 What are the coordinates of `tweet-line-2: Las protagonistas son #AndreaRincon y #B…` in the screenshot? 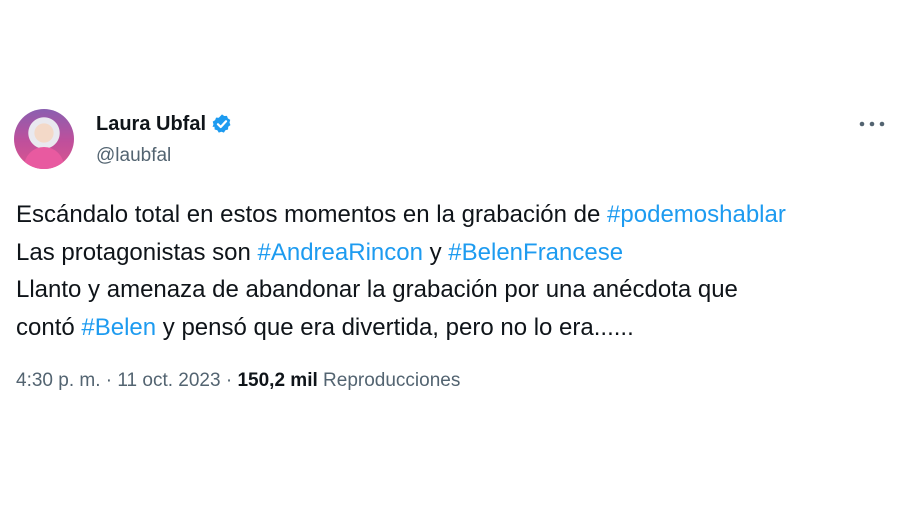 It's located at (451, 253).